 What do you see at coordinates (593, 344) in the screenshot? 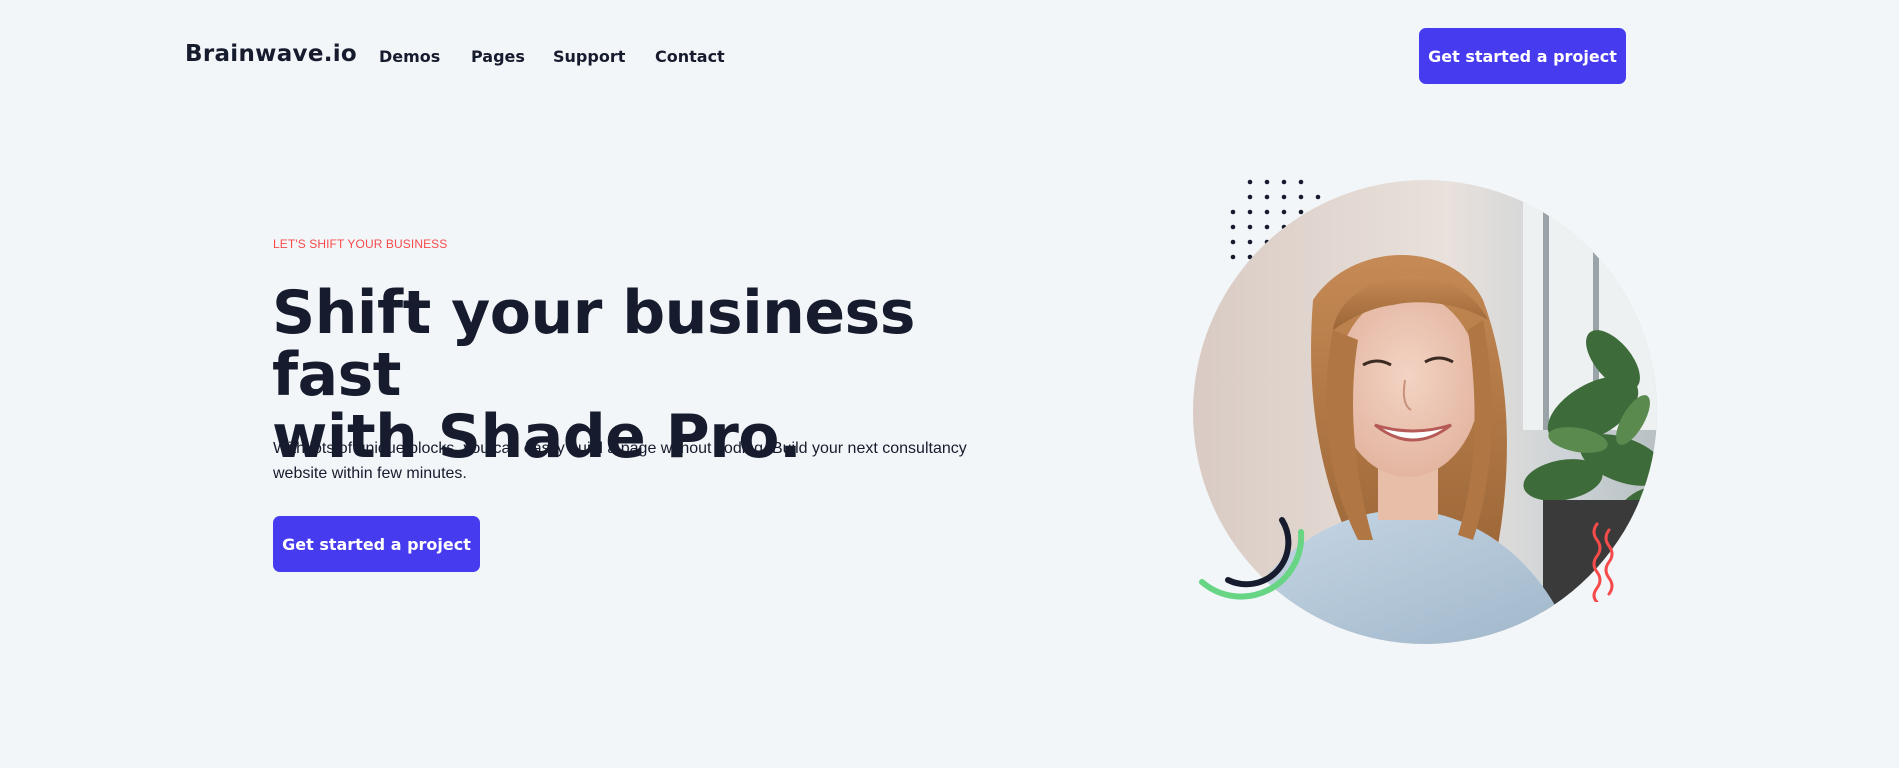
I see `hero-headline-line1: Shift your business fast` at bounding box center [593, 344].